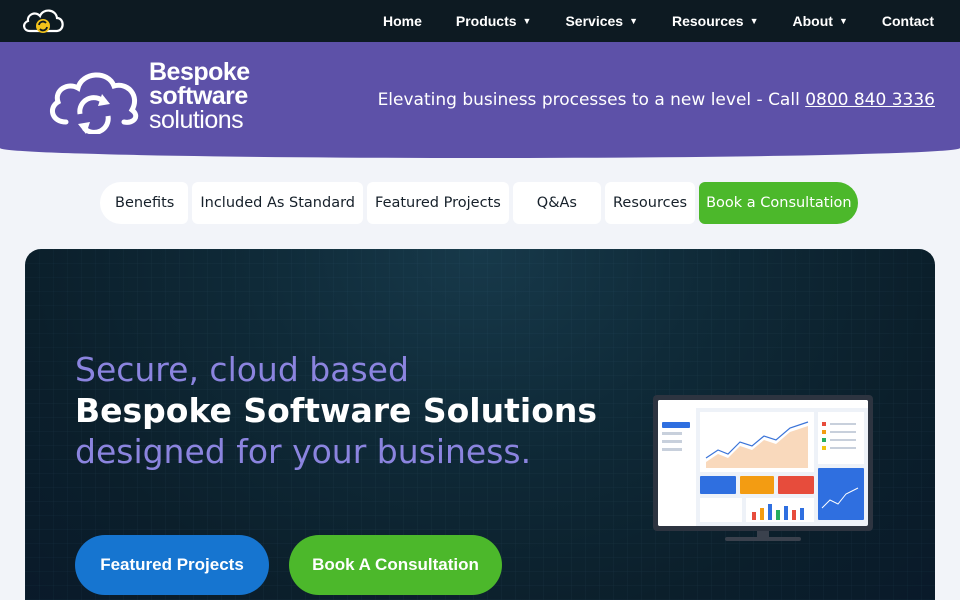  Describe the element at coordinates (278, 203) in the screenshot. I see `tab-included-as-standard: Included As Standard` at that location.